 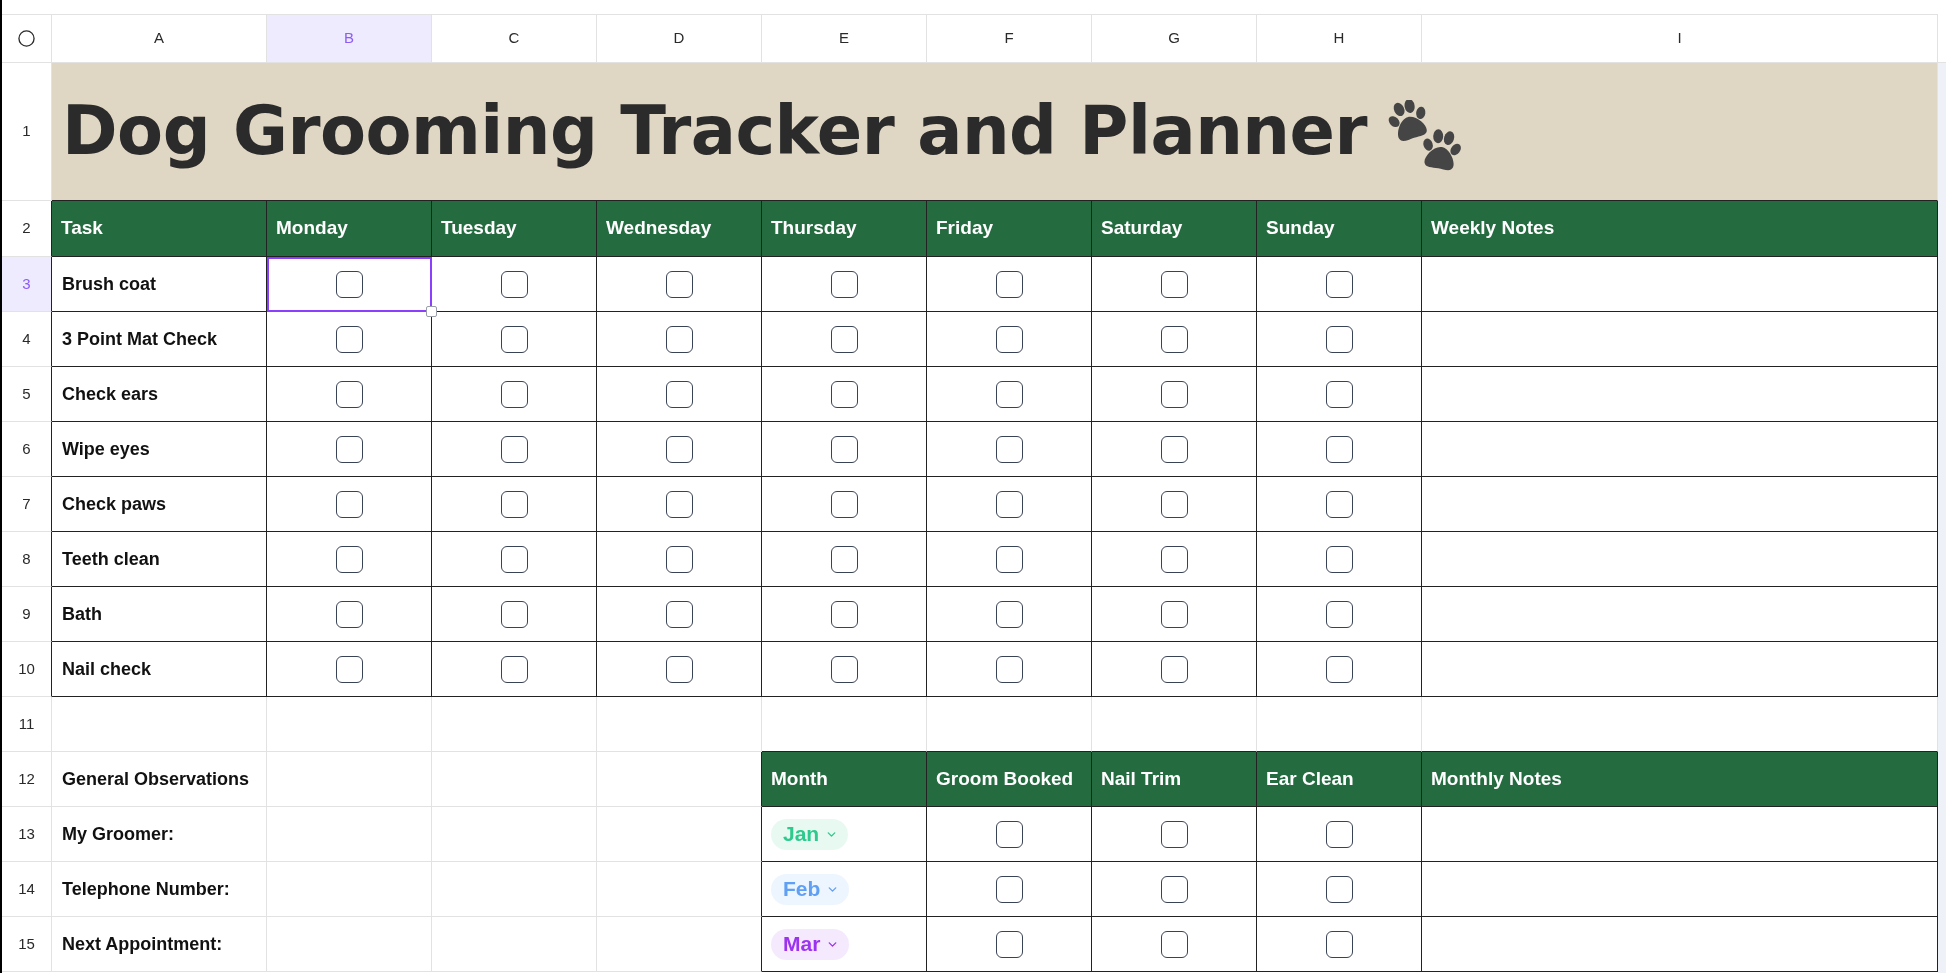 I want to click on row-number: 6, so click(x=27, y=449).